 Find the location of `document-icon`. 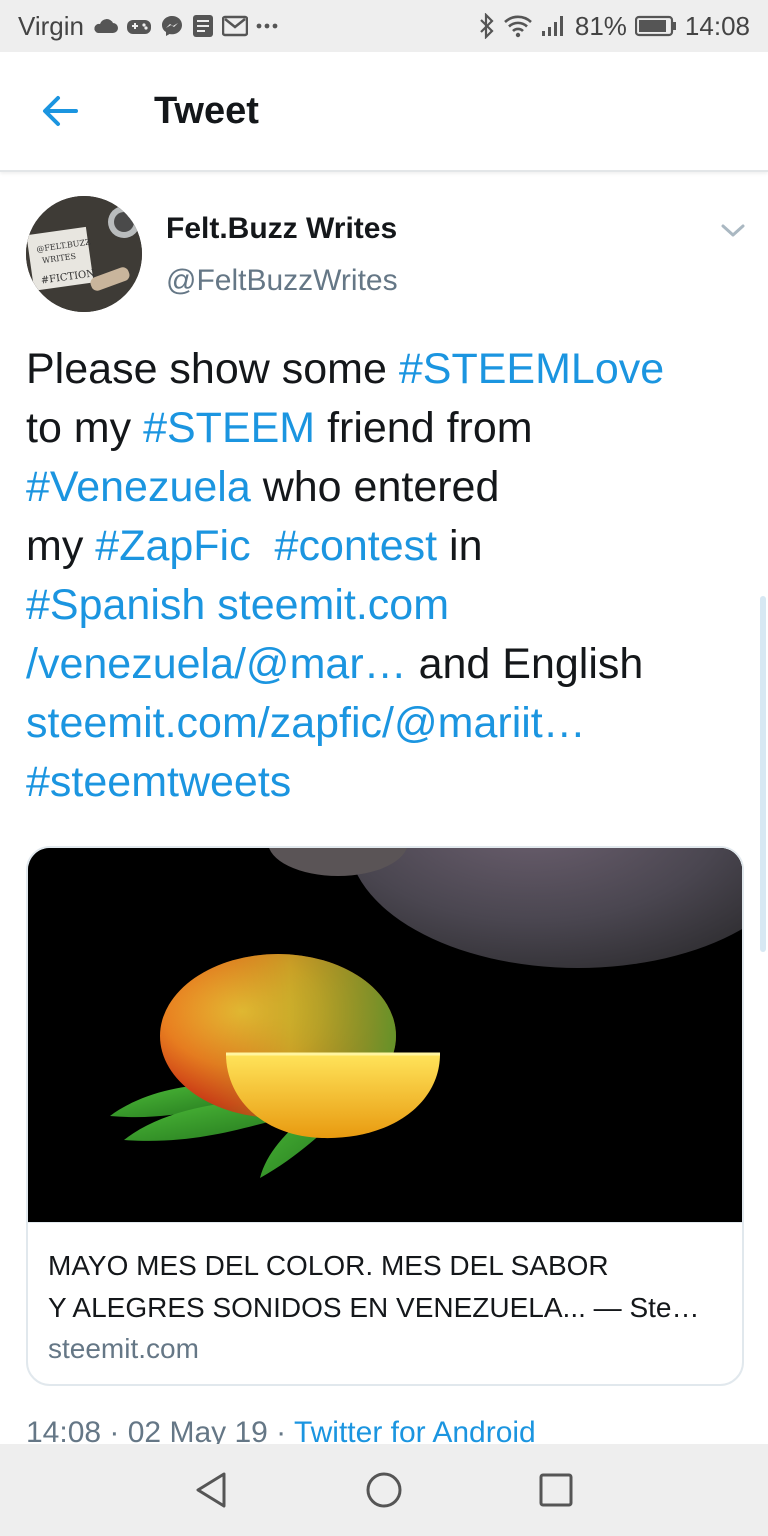

document-icon is located at coordinates (203, 26).